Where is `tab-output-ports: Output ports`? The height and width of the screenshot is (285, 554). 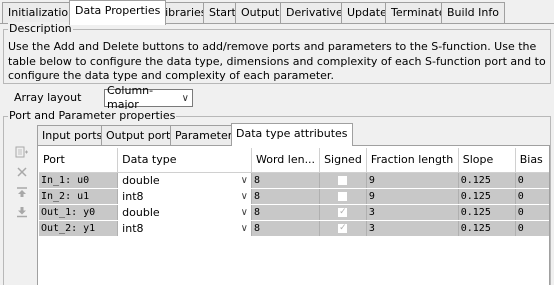
tab-output-ports: Output ports is located at coordinates (141, 135).